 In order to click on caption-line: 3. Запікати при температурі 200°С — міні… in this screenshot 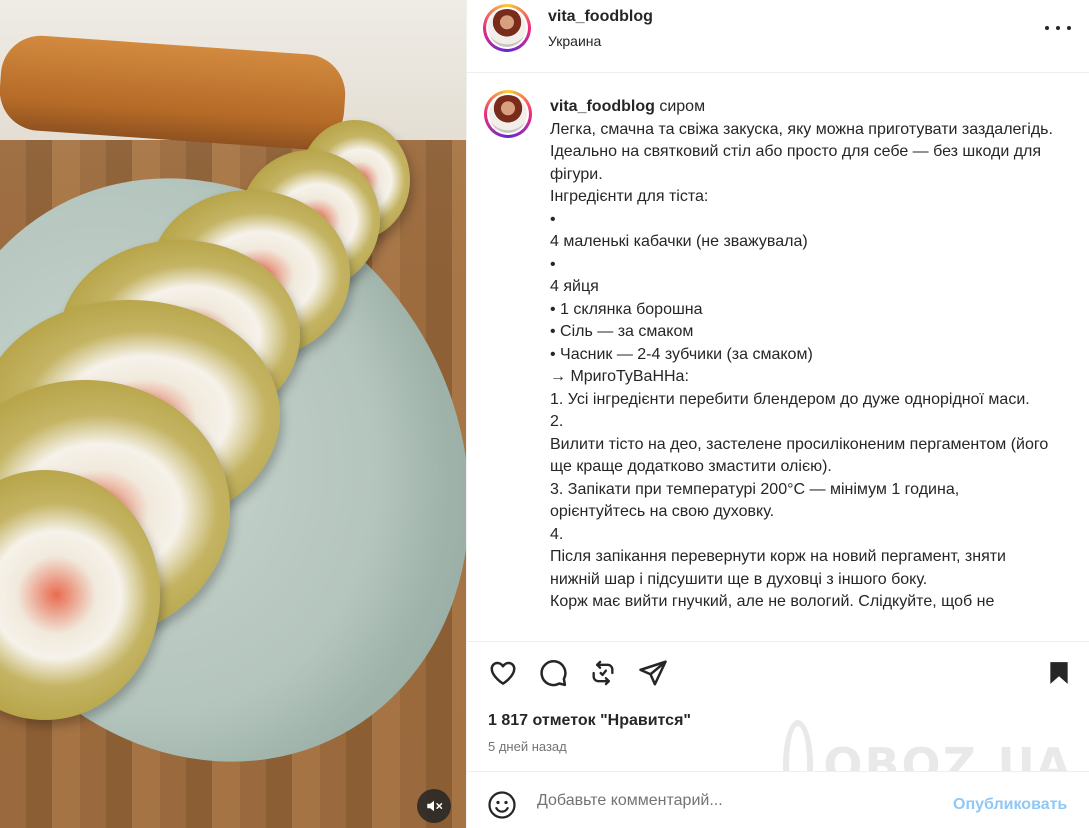, I will do `click(757, 500)`.